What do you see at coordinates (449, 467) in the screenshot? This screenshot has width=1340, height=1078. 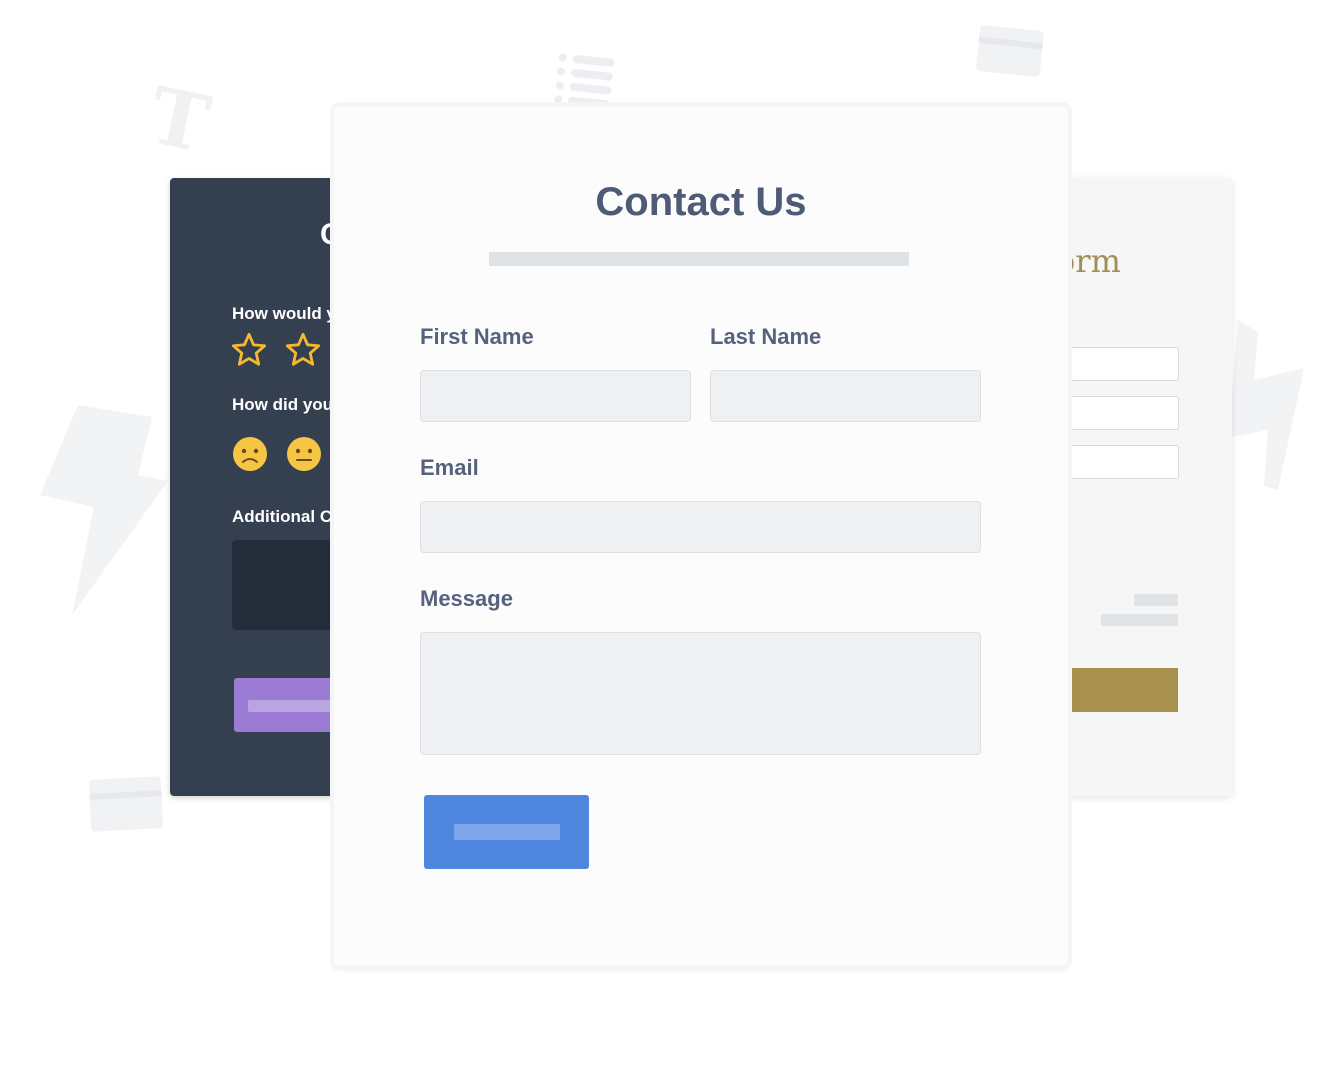 I see `email-label: Email` at bounding box center [449, 467].